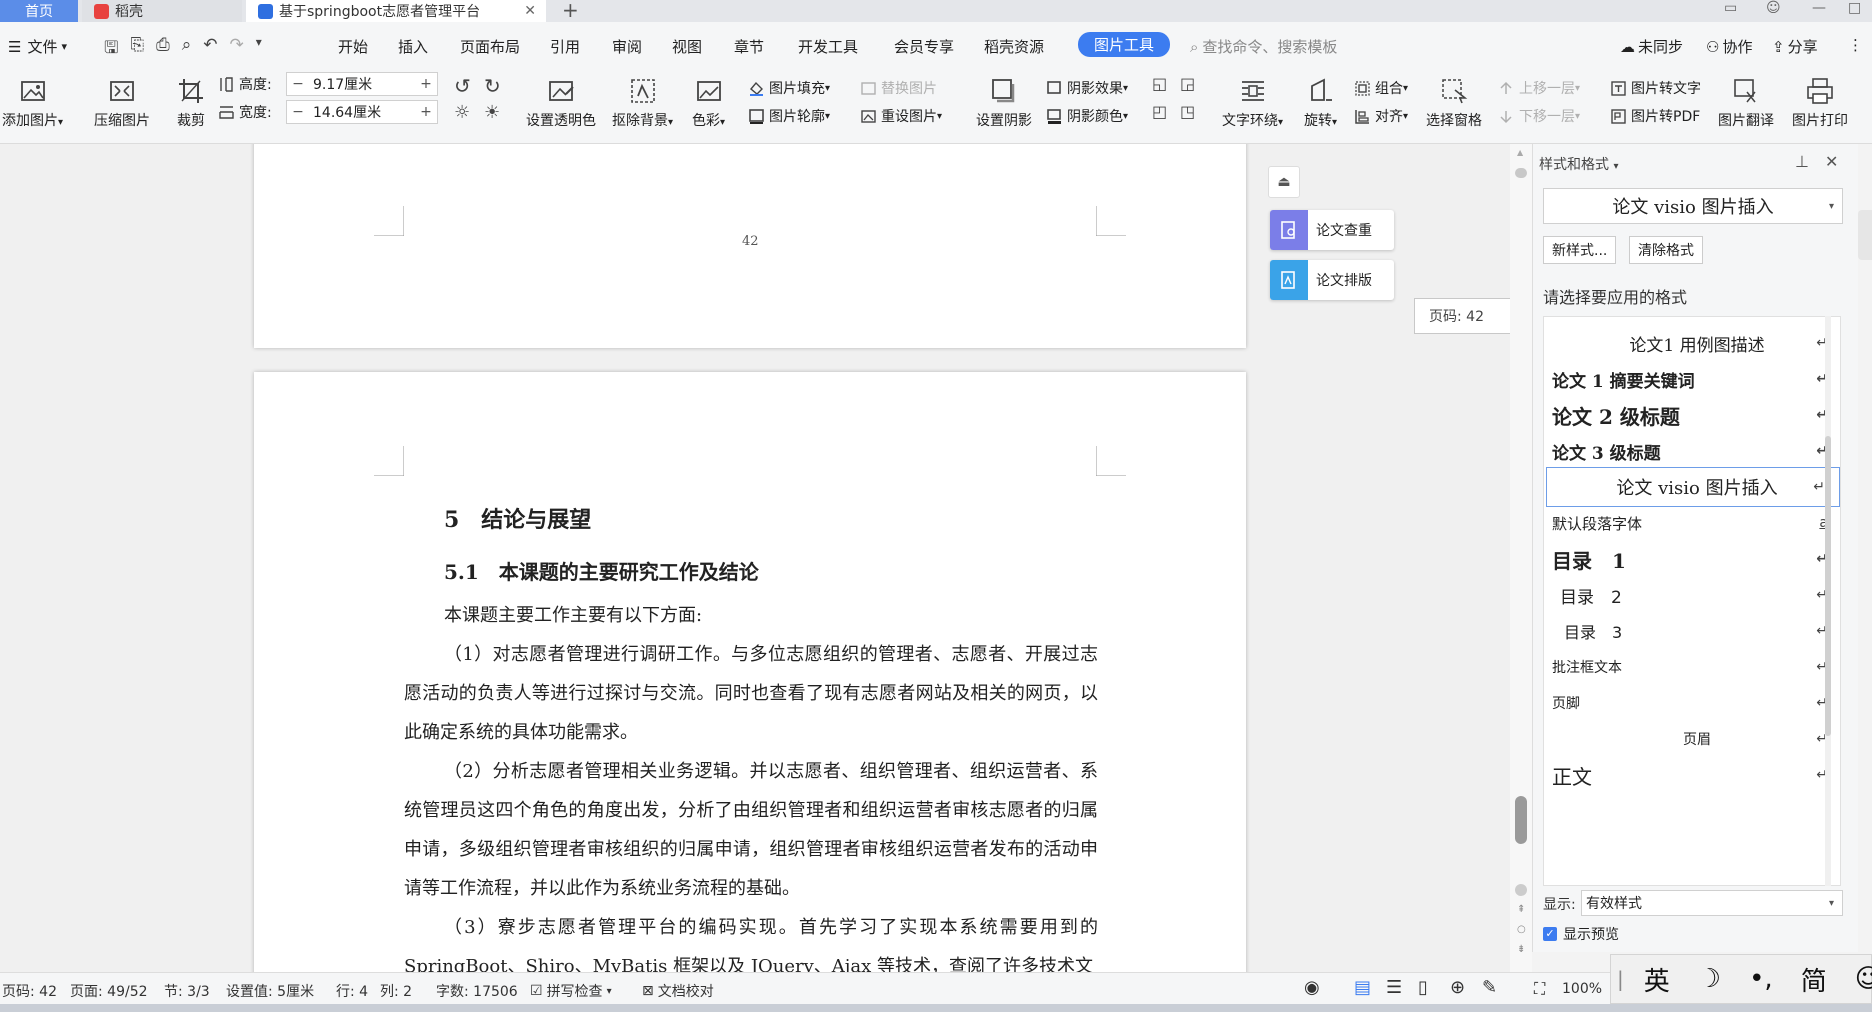 The image size is (1872, 1012). What do you see at coordinates (901, 116) in the screenshot?
I see `reset-image-button: 重设图片 ▾` at bounding box center [901, 116].